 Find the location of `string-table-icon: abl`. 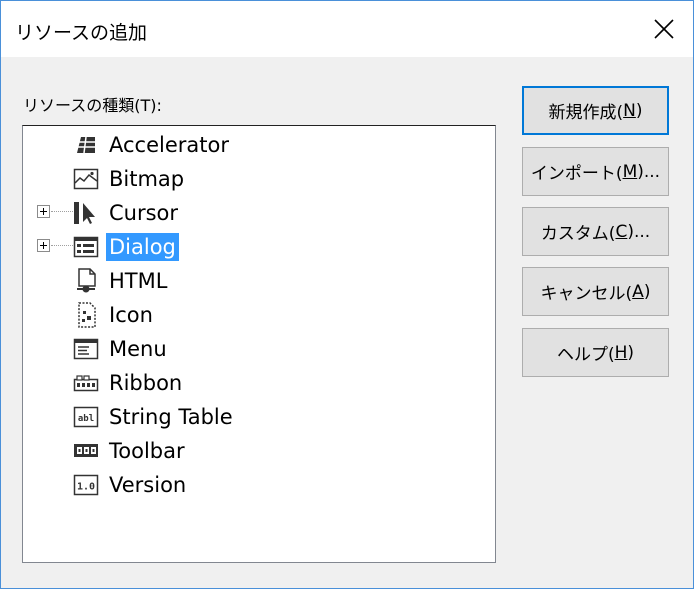

string-table-icon: abl is located at coordinates (86, 417).